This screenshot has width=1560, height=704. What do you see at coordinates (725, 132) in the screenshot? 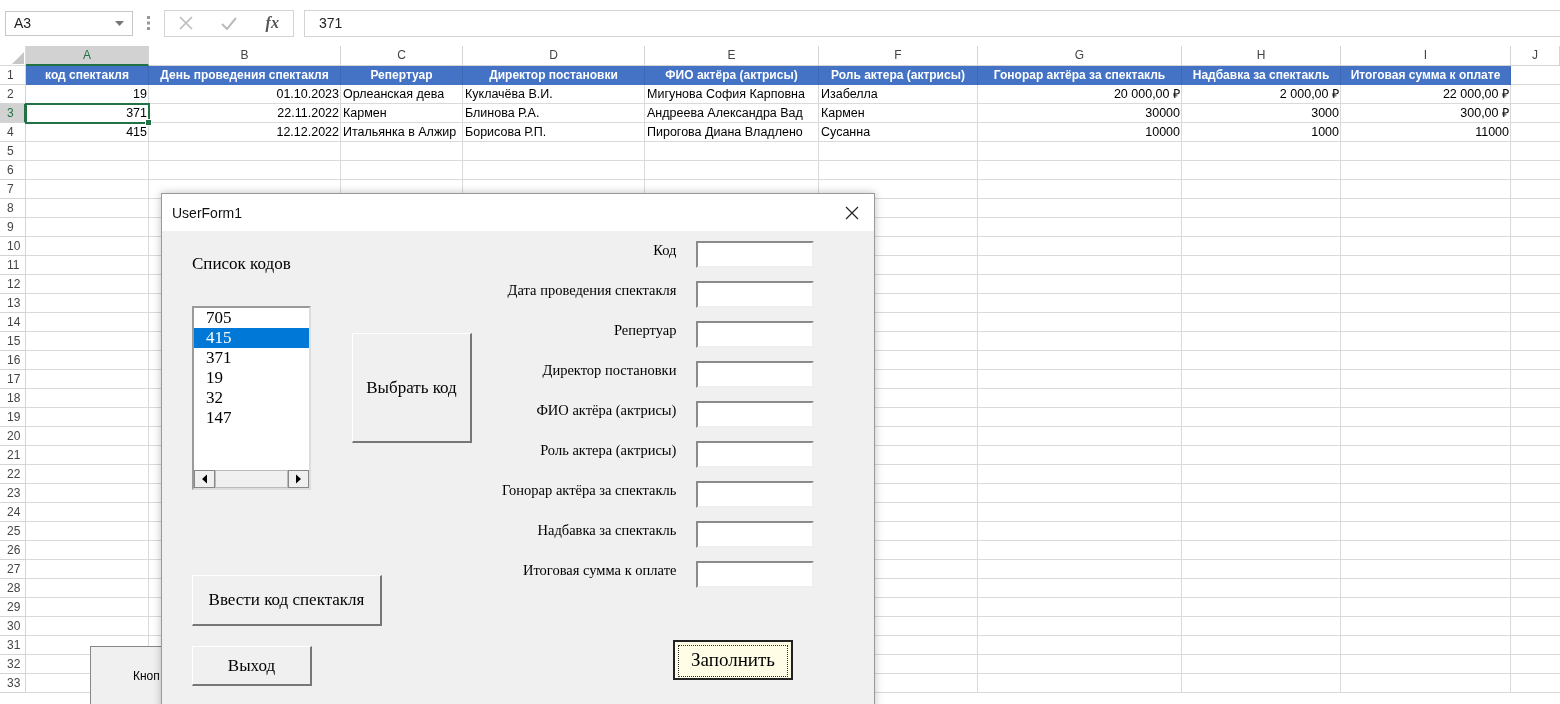
I see `table-cell-text: Пирогова Диана Владлено` at bounding box center [725, 132].